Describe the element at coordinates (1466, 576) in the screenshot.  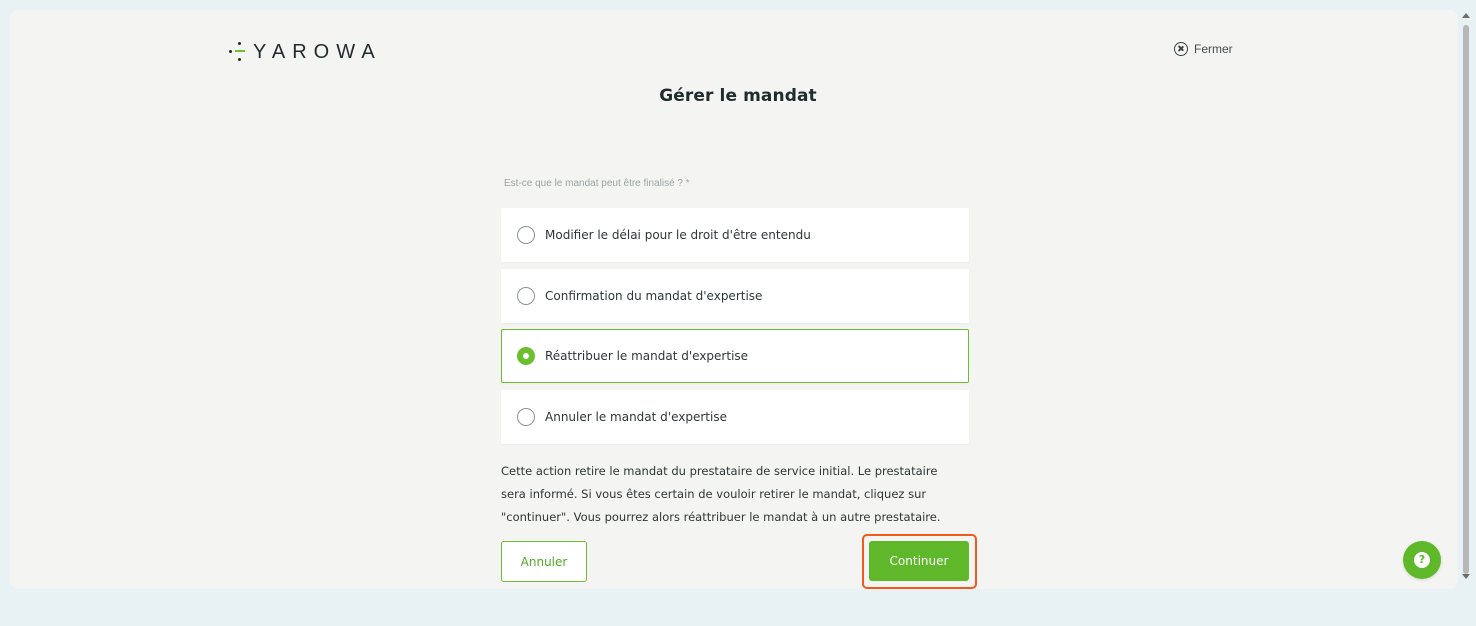
I see `scroll-down-icon` at that location.